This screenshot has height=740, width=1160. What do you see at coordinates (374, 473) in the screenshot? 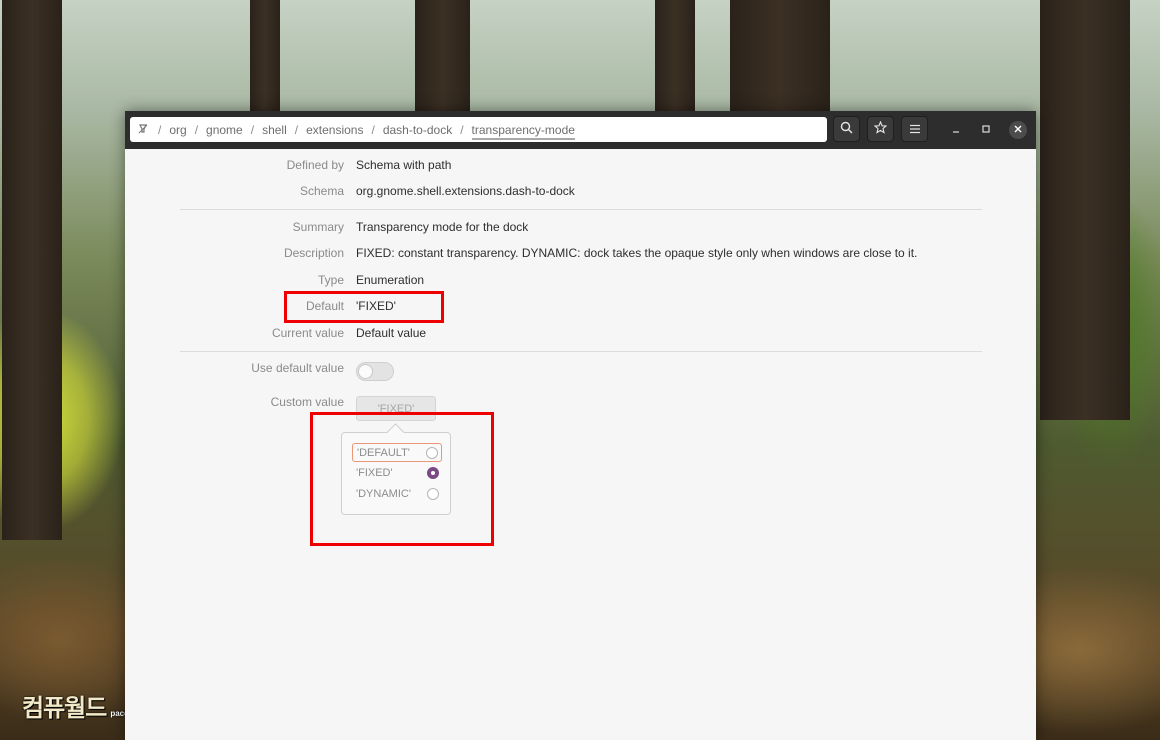
I see `option-label: 'FIXED'` at bounding box center [374, 473].